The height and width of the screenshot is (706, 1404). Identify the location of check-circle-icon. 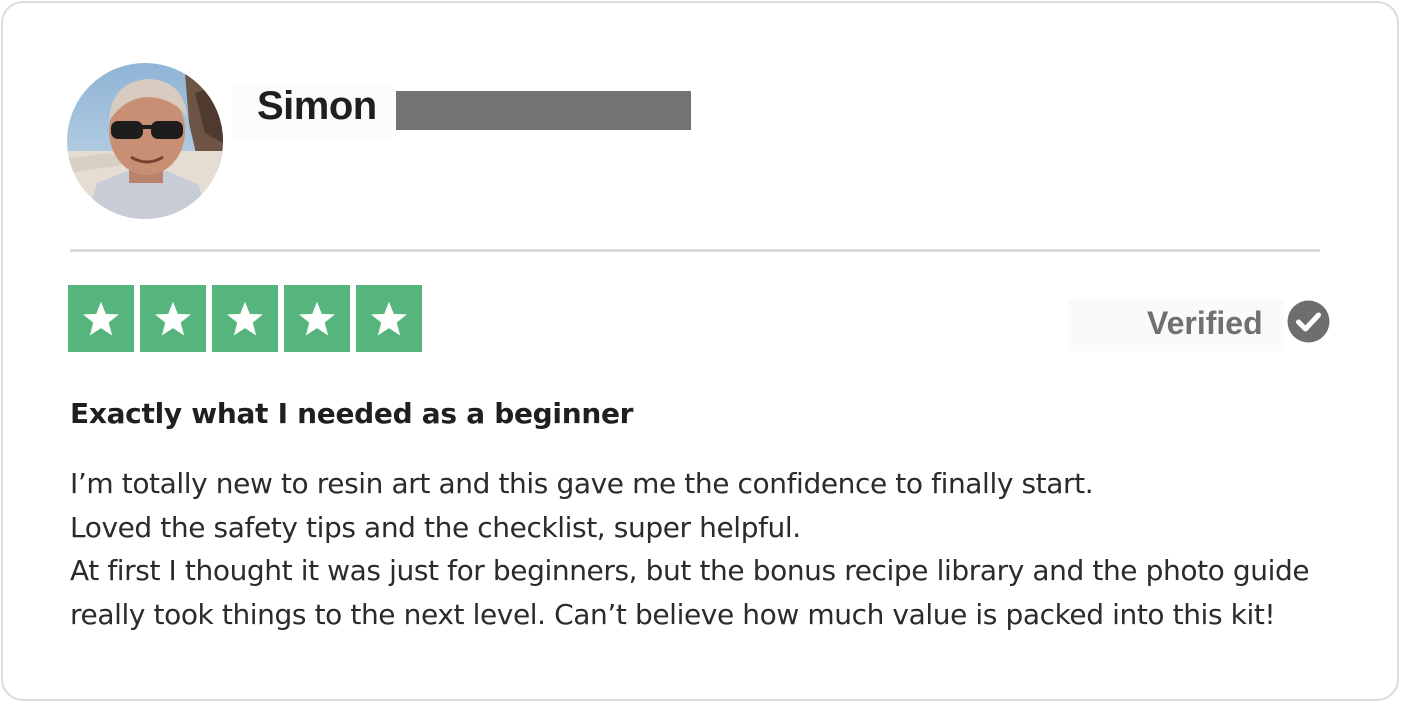
(1308, 321).